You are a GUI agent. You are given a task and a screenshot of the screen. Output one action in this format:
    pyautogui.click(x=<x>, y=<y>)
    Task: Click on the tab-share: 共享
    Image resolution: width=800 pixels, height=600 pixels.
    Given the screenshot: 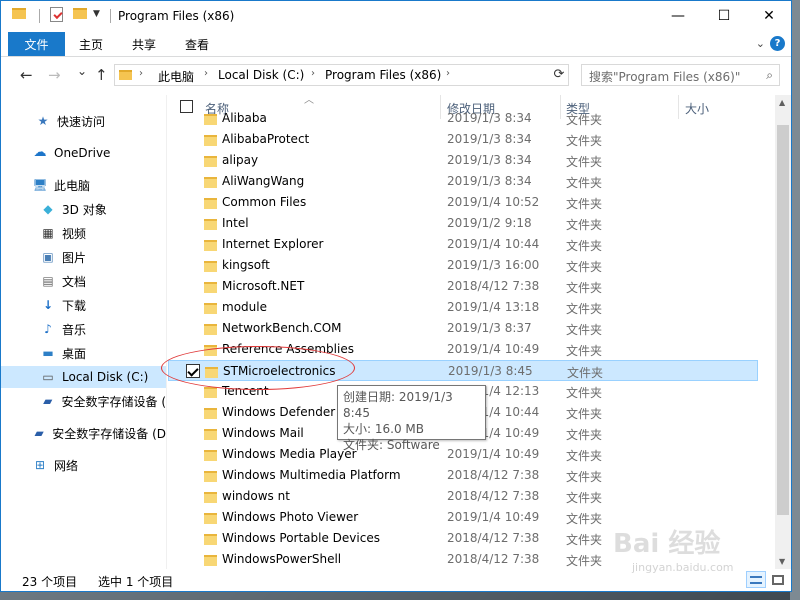 What is the action you would take?
    pyautogui.click(x=144, y=44)
    